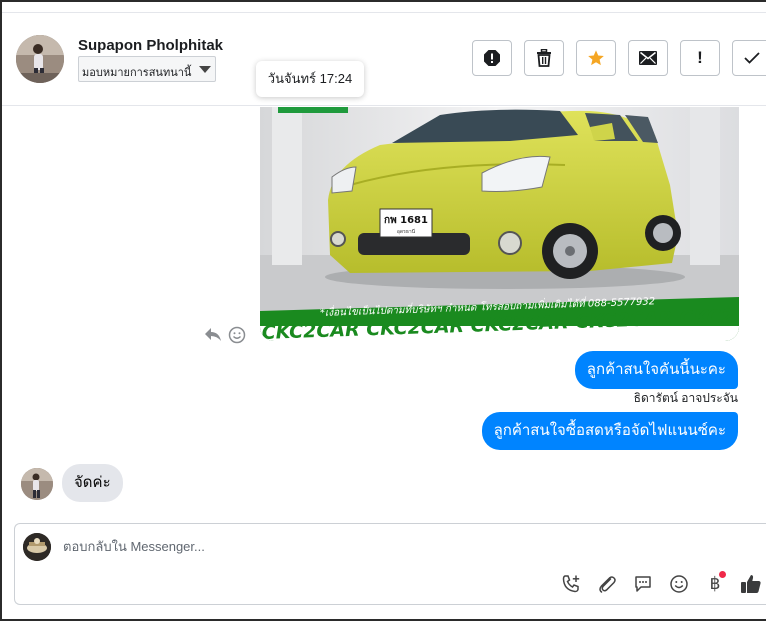  Describe the element at coordinates (643, 584) in the screenshot. I see `chat-bubble-icon` at that location.